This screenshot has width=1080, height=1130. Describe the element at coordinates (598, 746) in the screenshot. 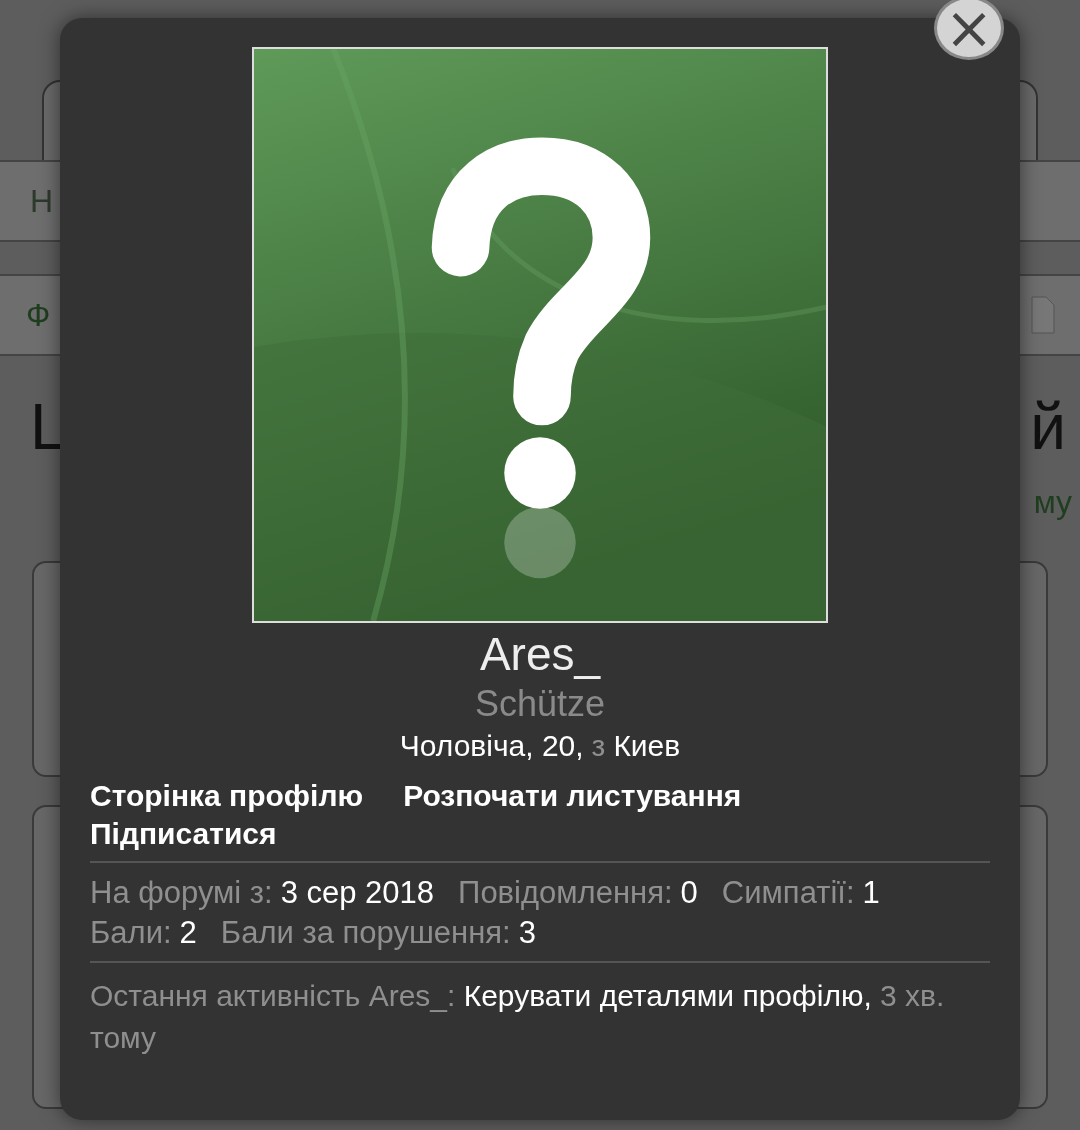

I see `location-prefix: з` at that location.